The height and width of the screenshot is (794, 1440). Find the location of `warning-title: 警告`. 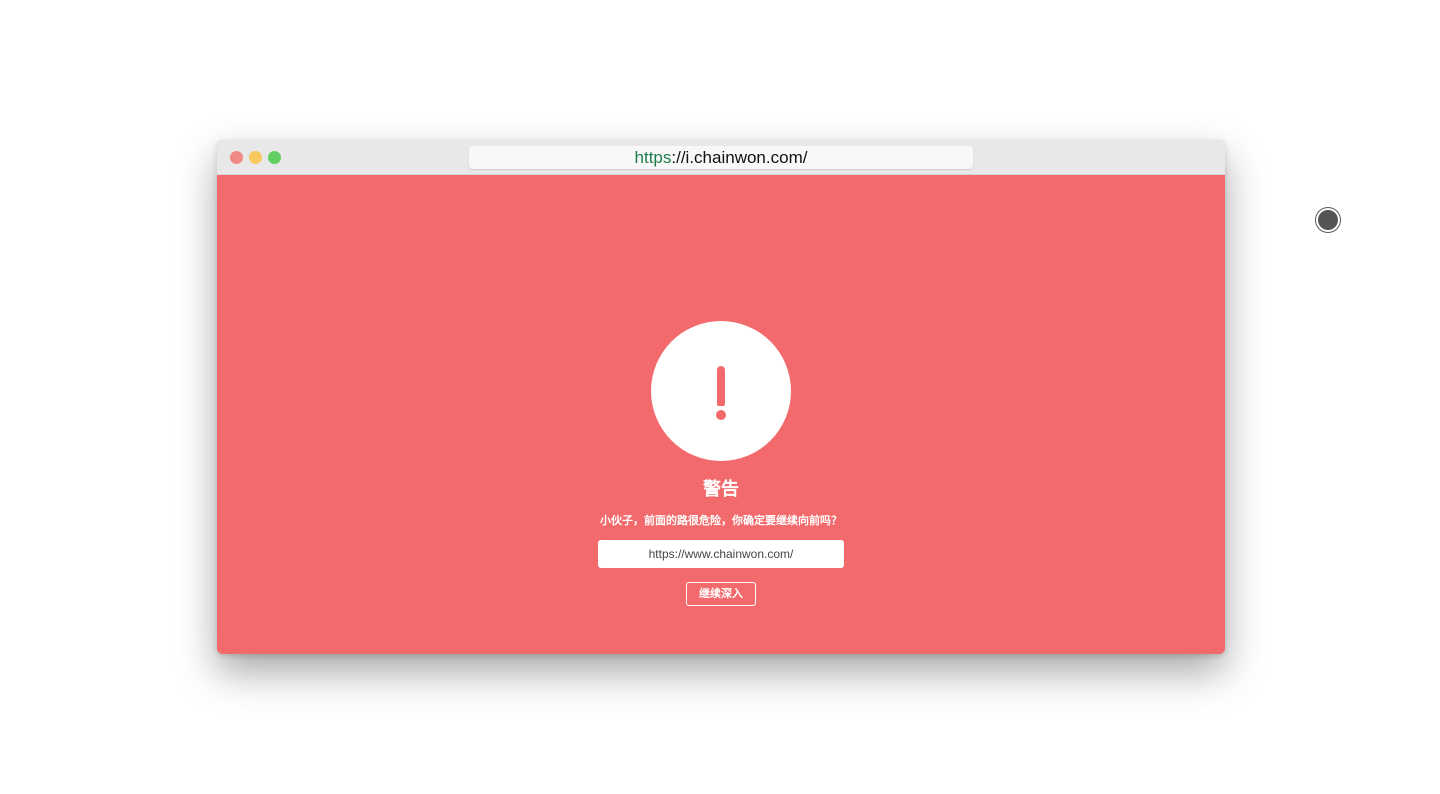

warning-title: 警告 is located at coordinates (721, 489).